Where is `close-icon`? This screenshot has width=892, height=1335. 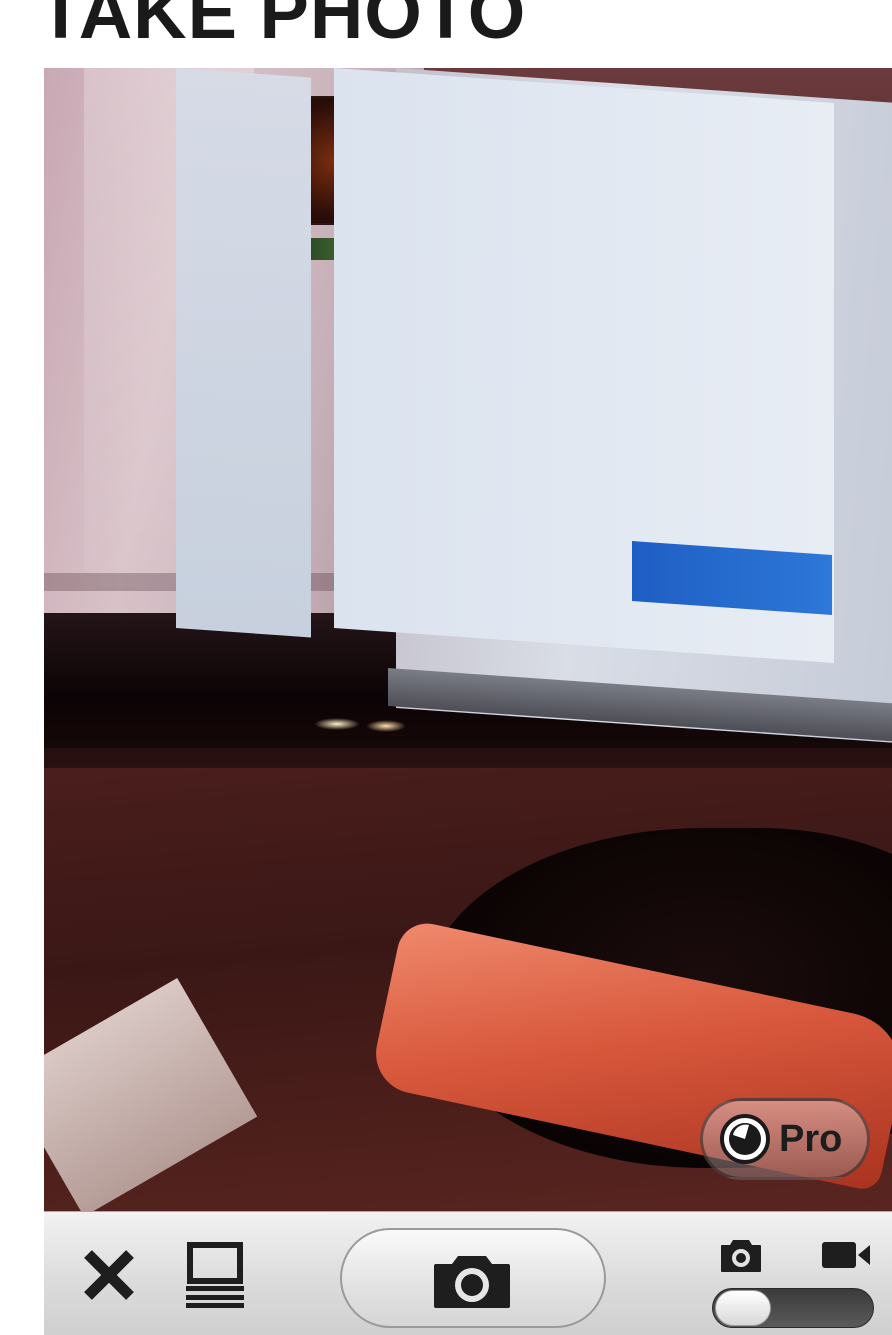
close-icon is located at coordinates (109, 1275).